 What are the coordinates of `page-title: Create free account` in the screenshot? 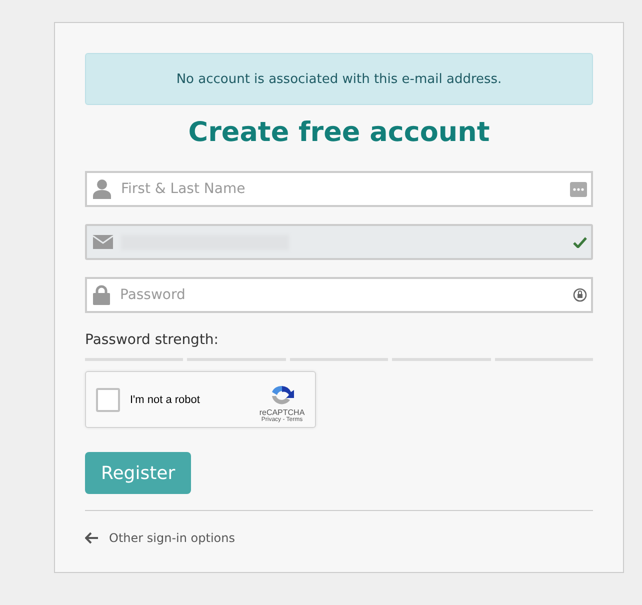 It's located at (339, 133).